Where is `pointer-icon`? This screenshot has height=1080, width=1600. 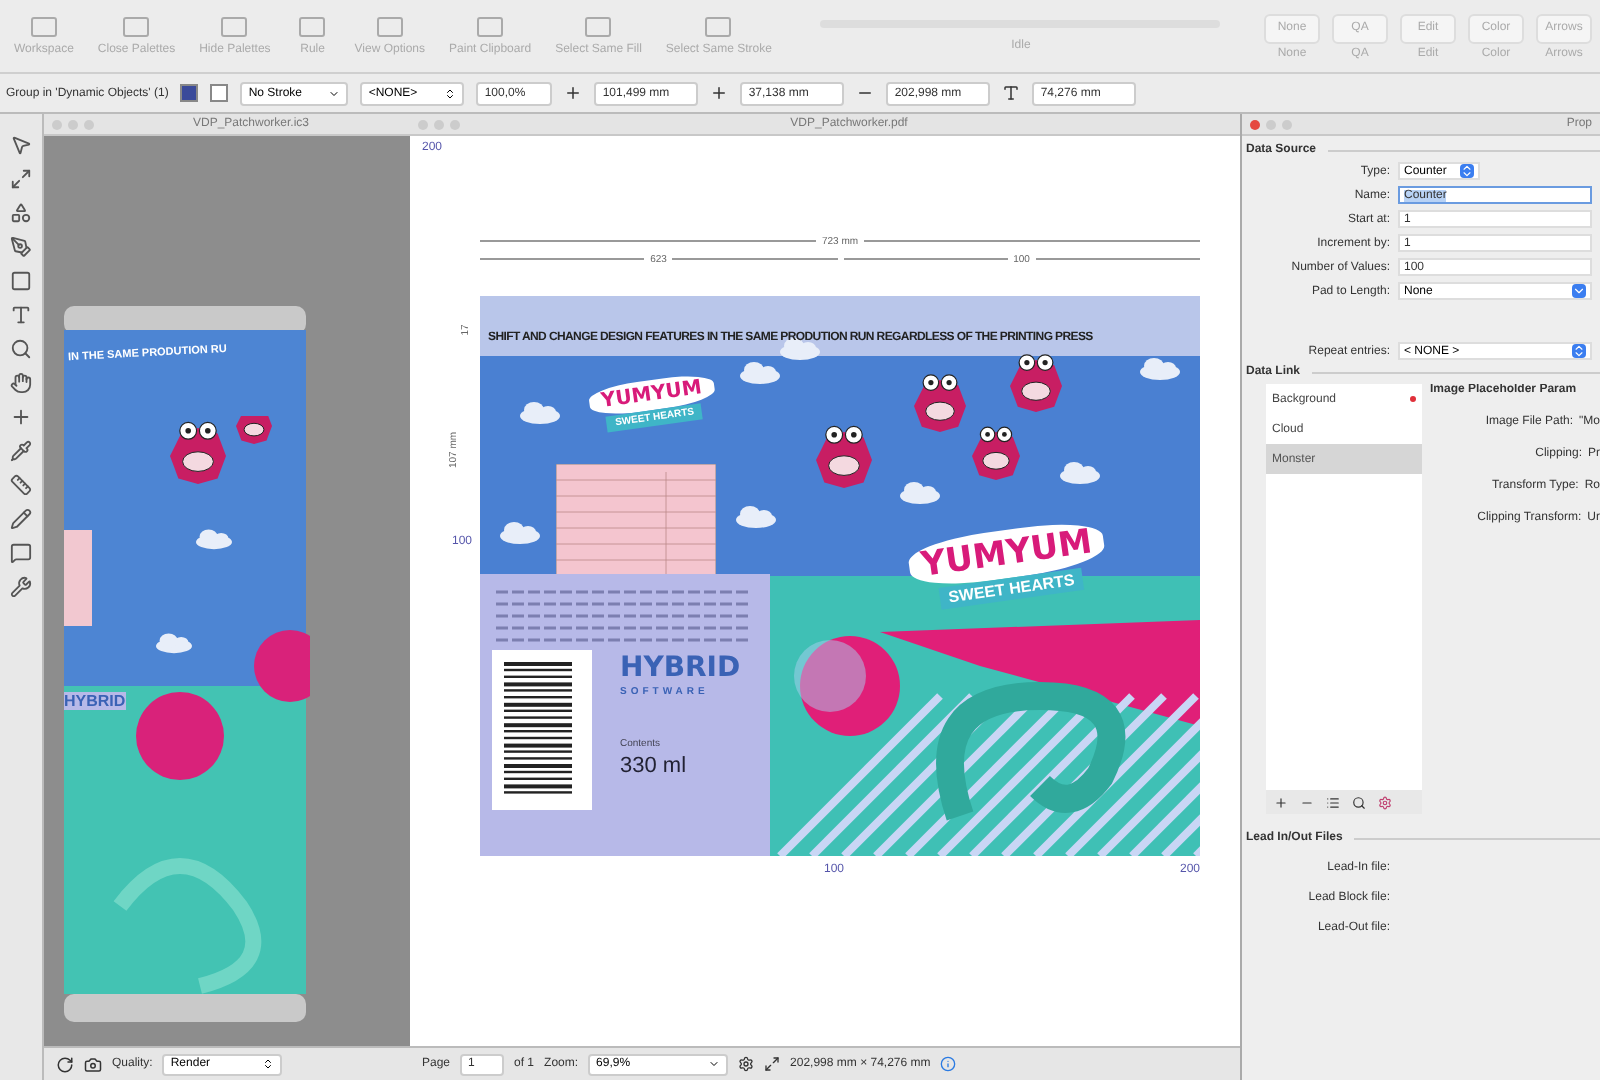
pointer-icon is located at coordinates (21, 145).